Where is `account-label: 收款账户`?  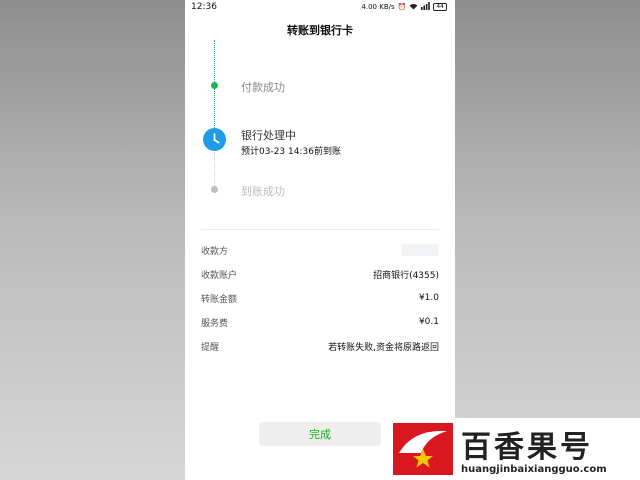 account-label: 收款账户 is located at coordinates (219, 275).